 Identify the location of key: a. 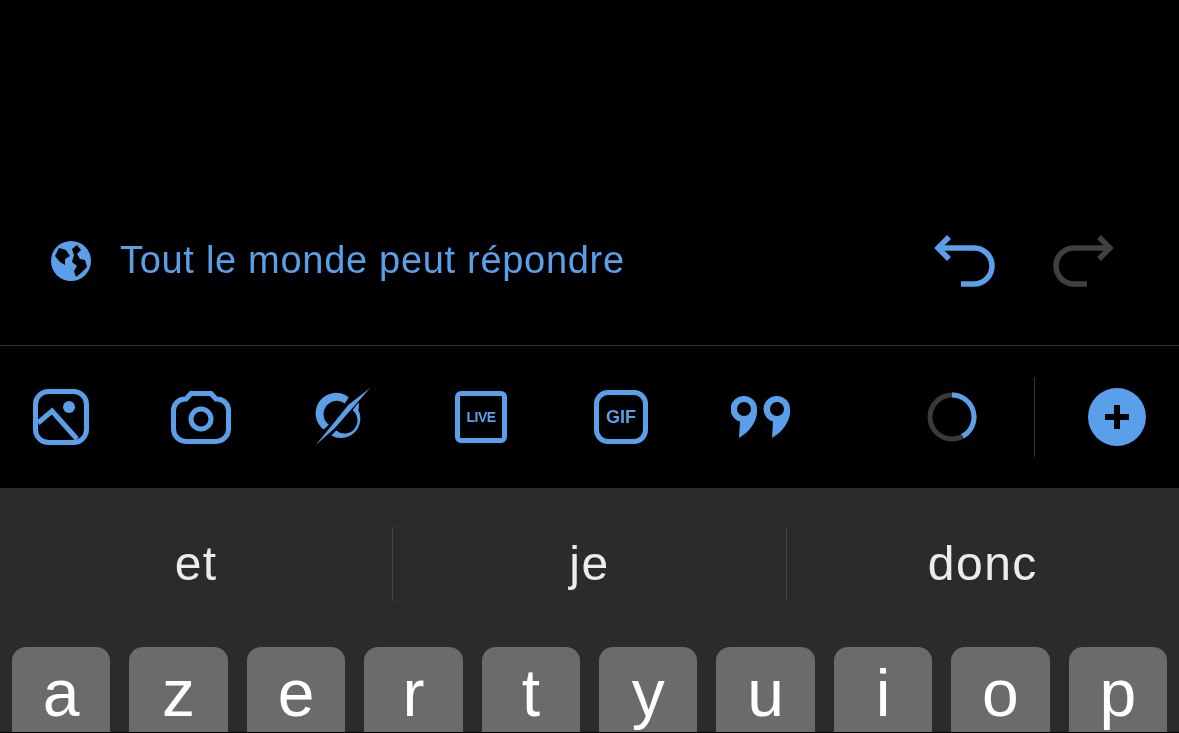
(61, 689).